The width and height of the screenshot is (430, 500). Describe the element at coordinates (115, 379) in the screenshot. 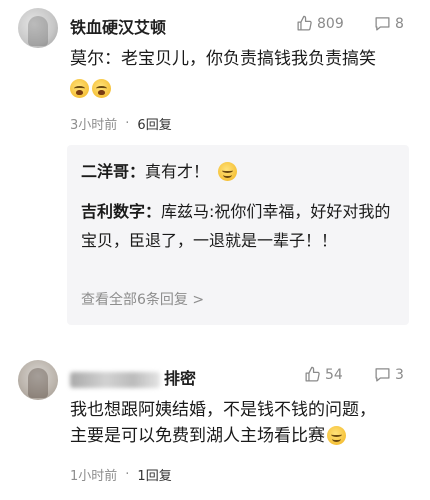

I see `blurred-name-segment` at that location.